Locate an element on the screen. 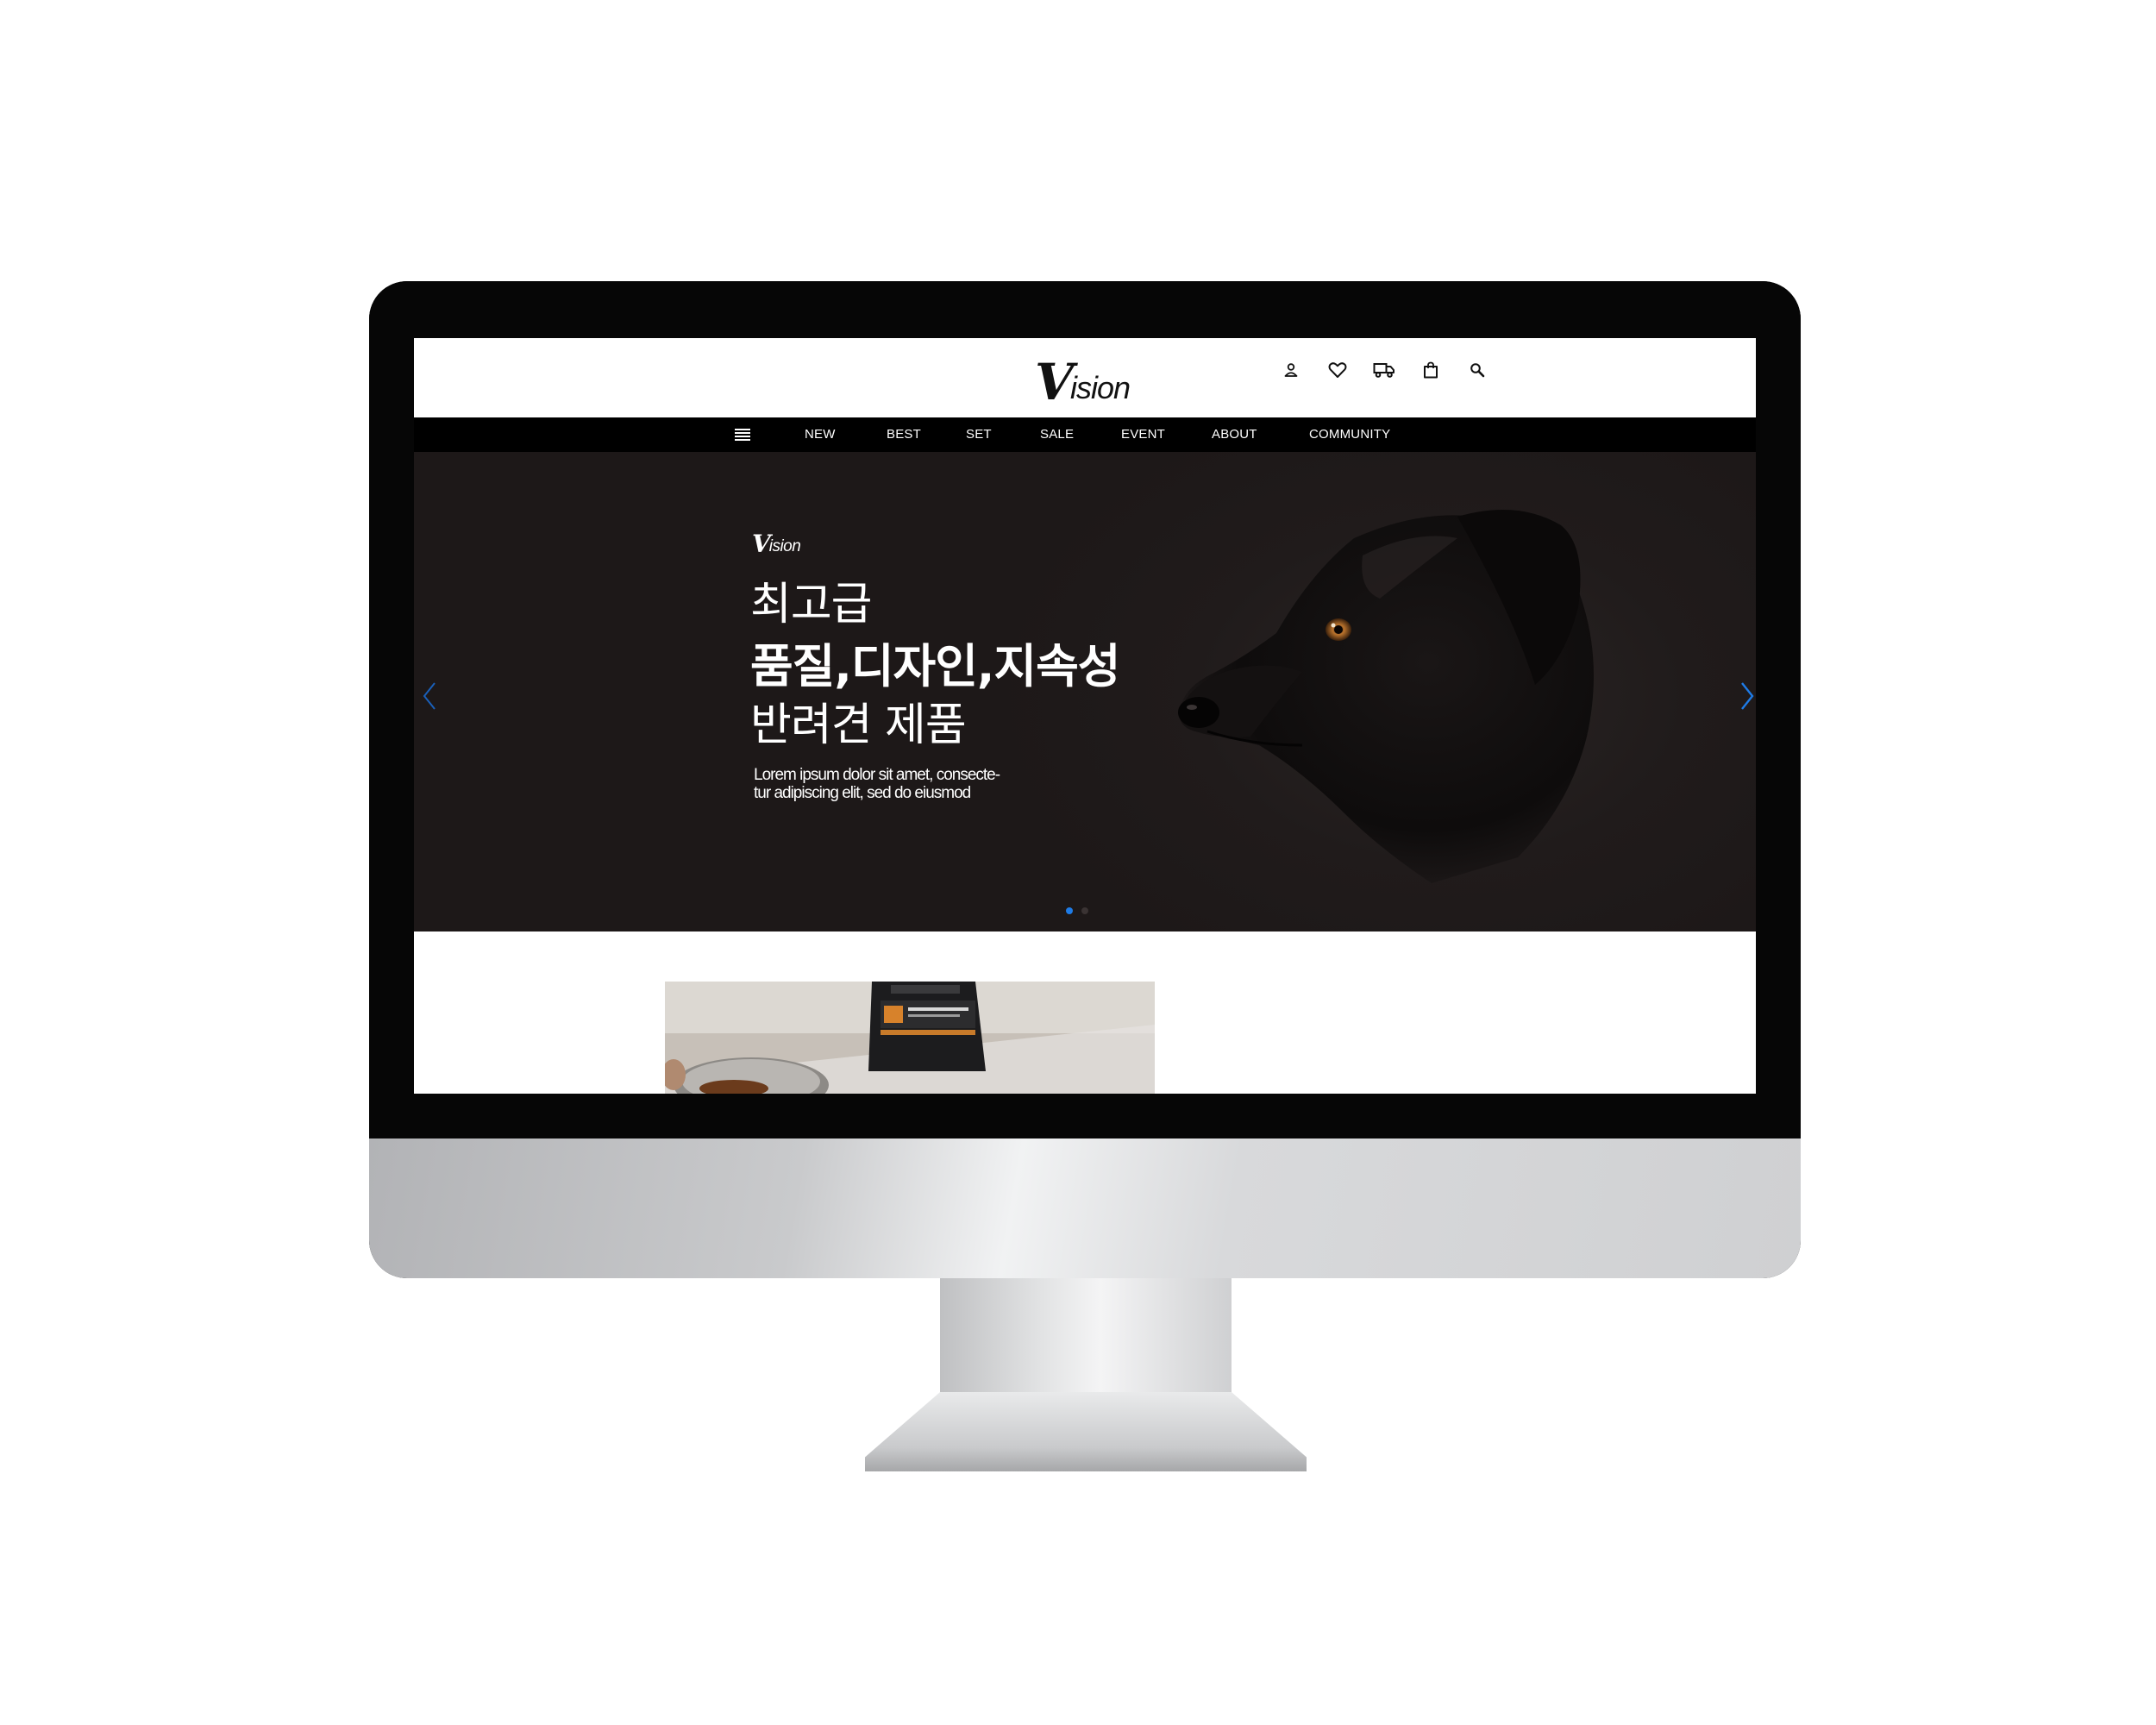 The width and height of the screenshot is (2156, 1725). monitor-stand-neck is located at coordinates (1086, 1337).